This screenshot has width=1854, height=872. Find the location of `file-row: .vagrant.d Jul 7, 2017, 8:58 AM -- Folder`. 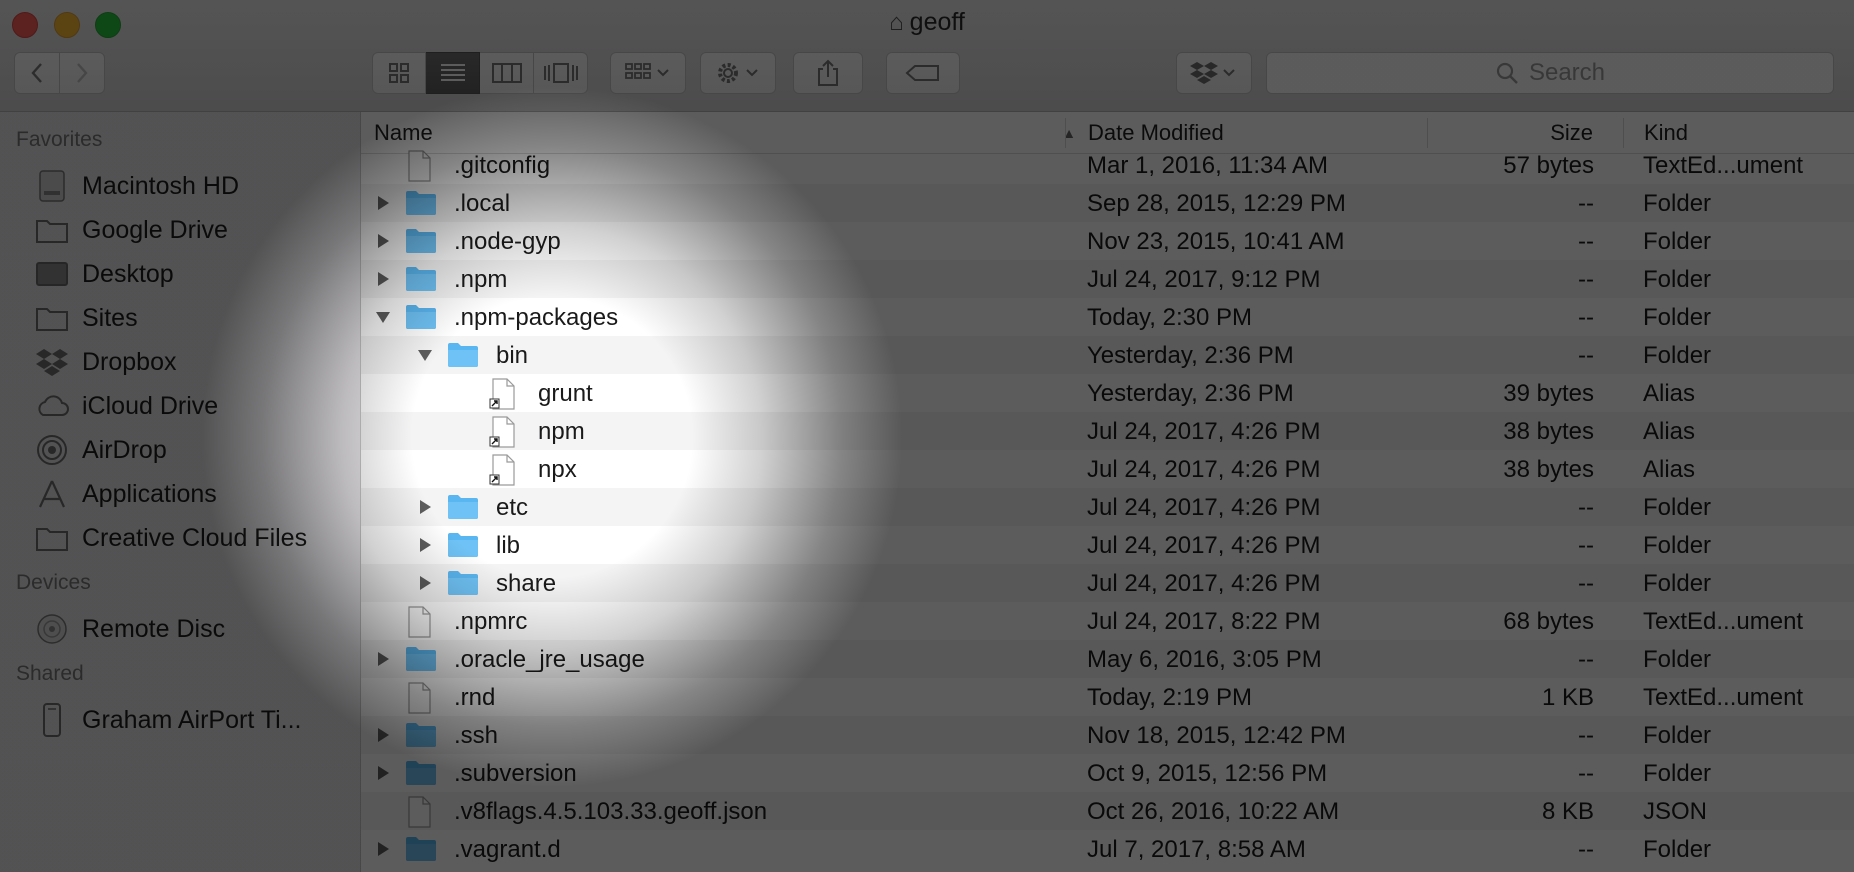

file-row: .vagrant.d Jul 7, 2017, 8:58 AM -- Folder is located at coordinates (1107, 849).